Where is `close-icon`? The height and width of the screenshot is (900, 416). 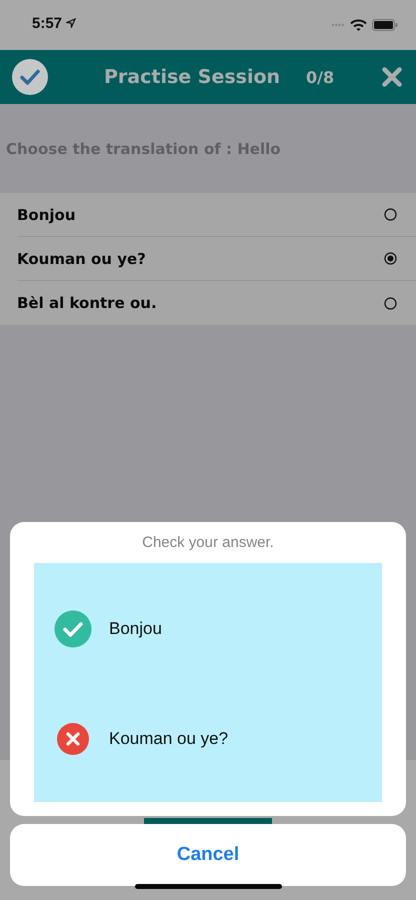
close-icon is located at coordinates (392, 77).